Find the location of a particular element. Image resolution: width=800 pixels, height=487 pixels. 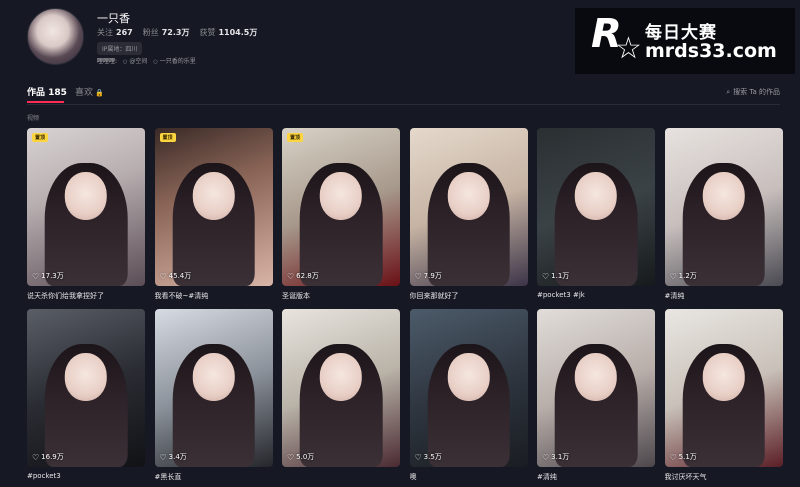

video-card: ♡ 5.1万我讨厌坏天气 is located at coordinates (723, 395).